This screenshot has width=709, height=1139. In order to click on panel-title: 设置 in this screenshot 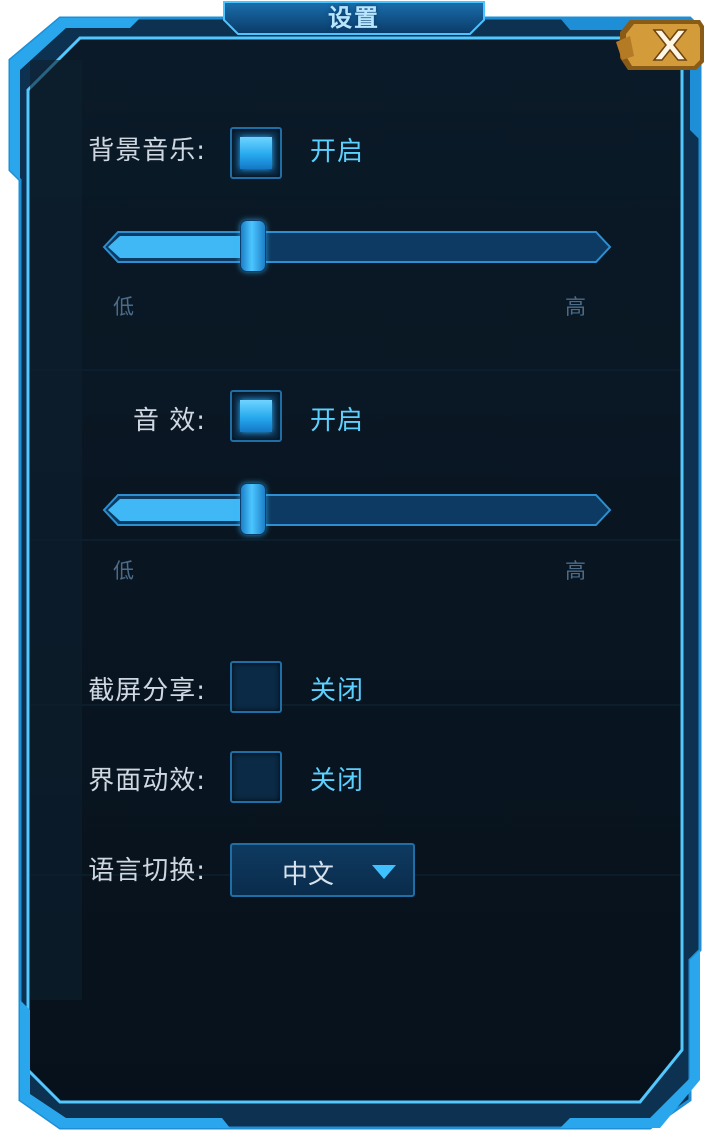, I will do `click(354, 18)`.